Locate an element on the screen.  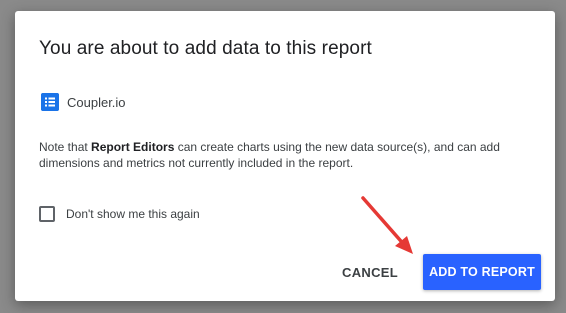
add-to-report-button: ADD TO REPORT is located at coordinates (482, 272).